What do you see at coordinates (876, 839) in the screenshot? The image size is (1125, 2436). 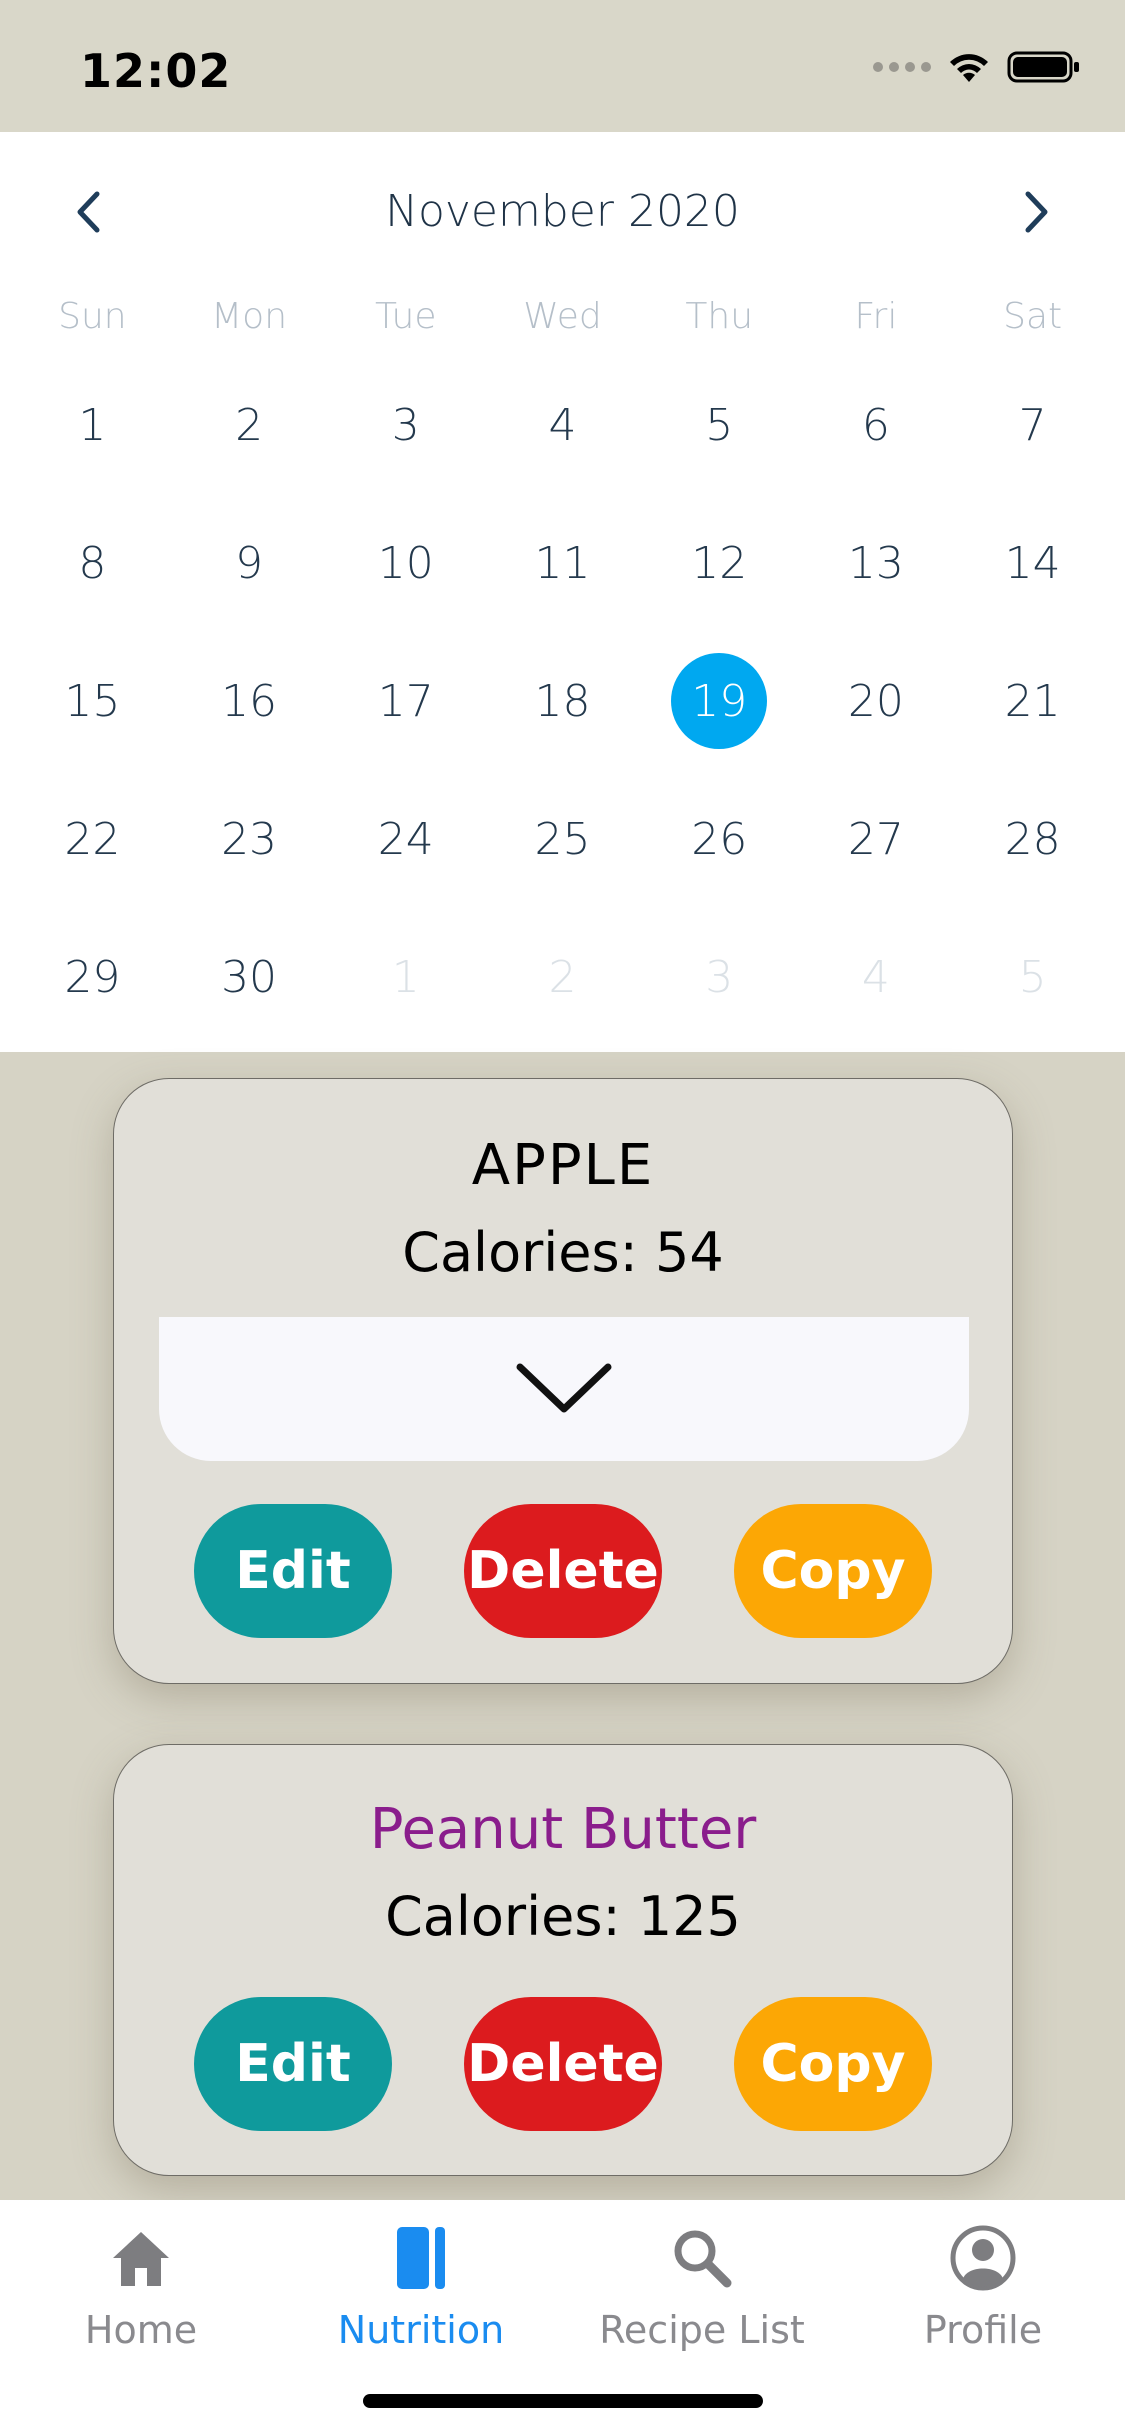 I see `calendar-day: 27` at bounding box center [876, 839].